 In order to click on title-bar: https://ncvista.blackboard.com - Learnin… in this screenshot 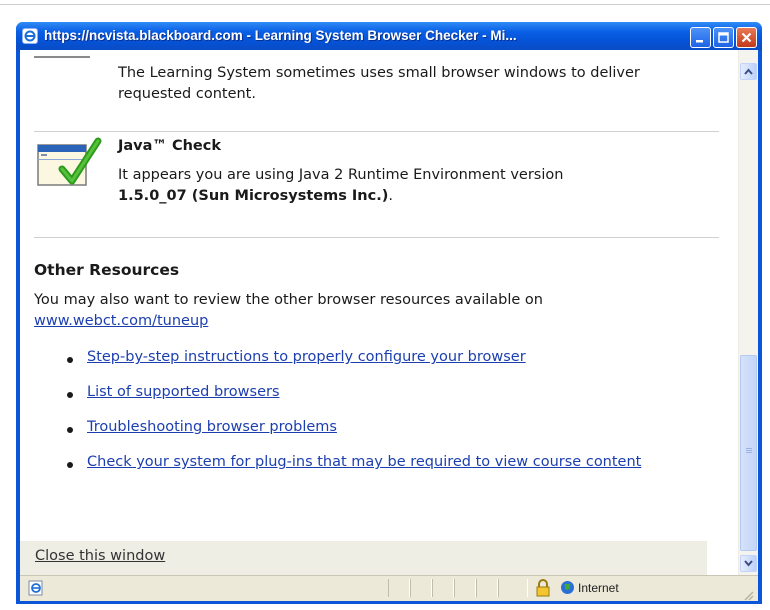, I will do `click(389, 36)`.